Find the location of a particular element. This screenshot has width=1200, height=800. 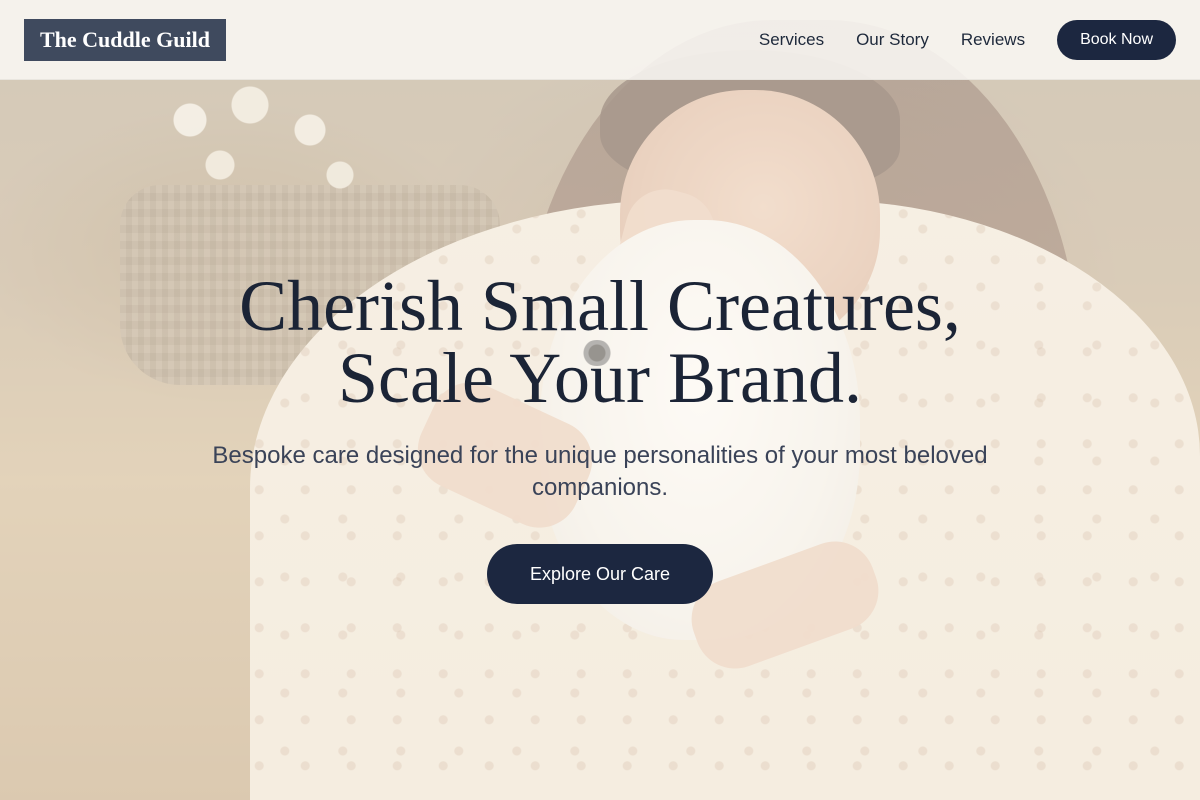

nav-menu: Services Our Story Reviews Book Now is located at coordinates (967, 39).